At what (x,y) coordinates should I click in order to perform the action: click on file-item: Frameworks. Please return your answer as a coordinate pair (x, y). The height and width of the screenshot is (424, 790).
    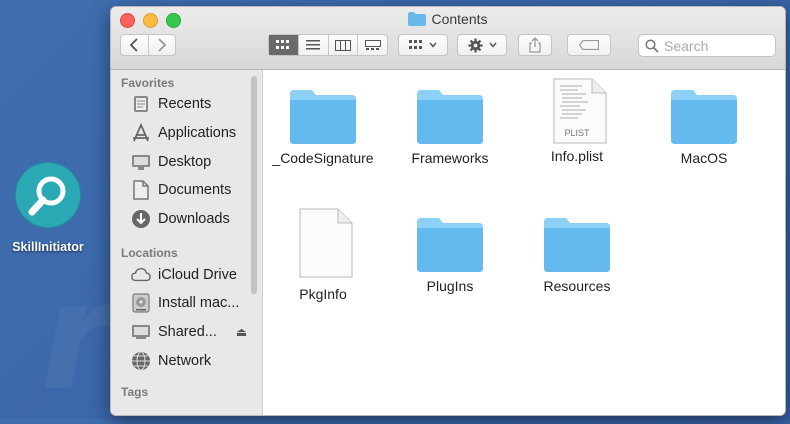
    Looking at the image, I should click on (450, 126).